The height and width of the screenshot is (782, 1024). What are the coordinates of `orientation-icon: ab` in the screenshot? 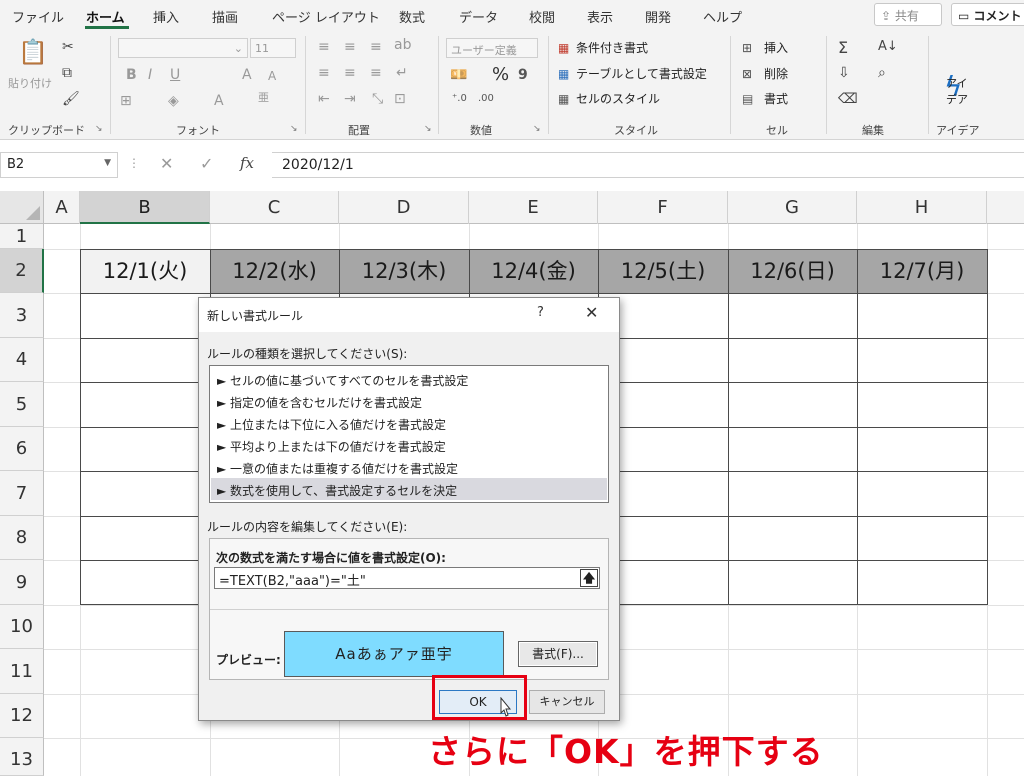 It's located at (402, 45).